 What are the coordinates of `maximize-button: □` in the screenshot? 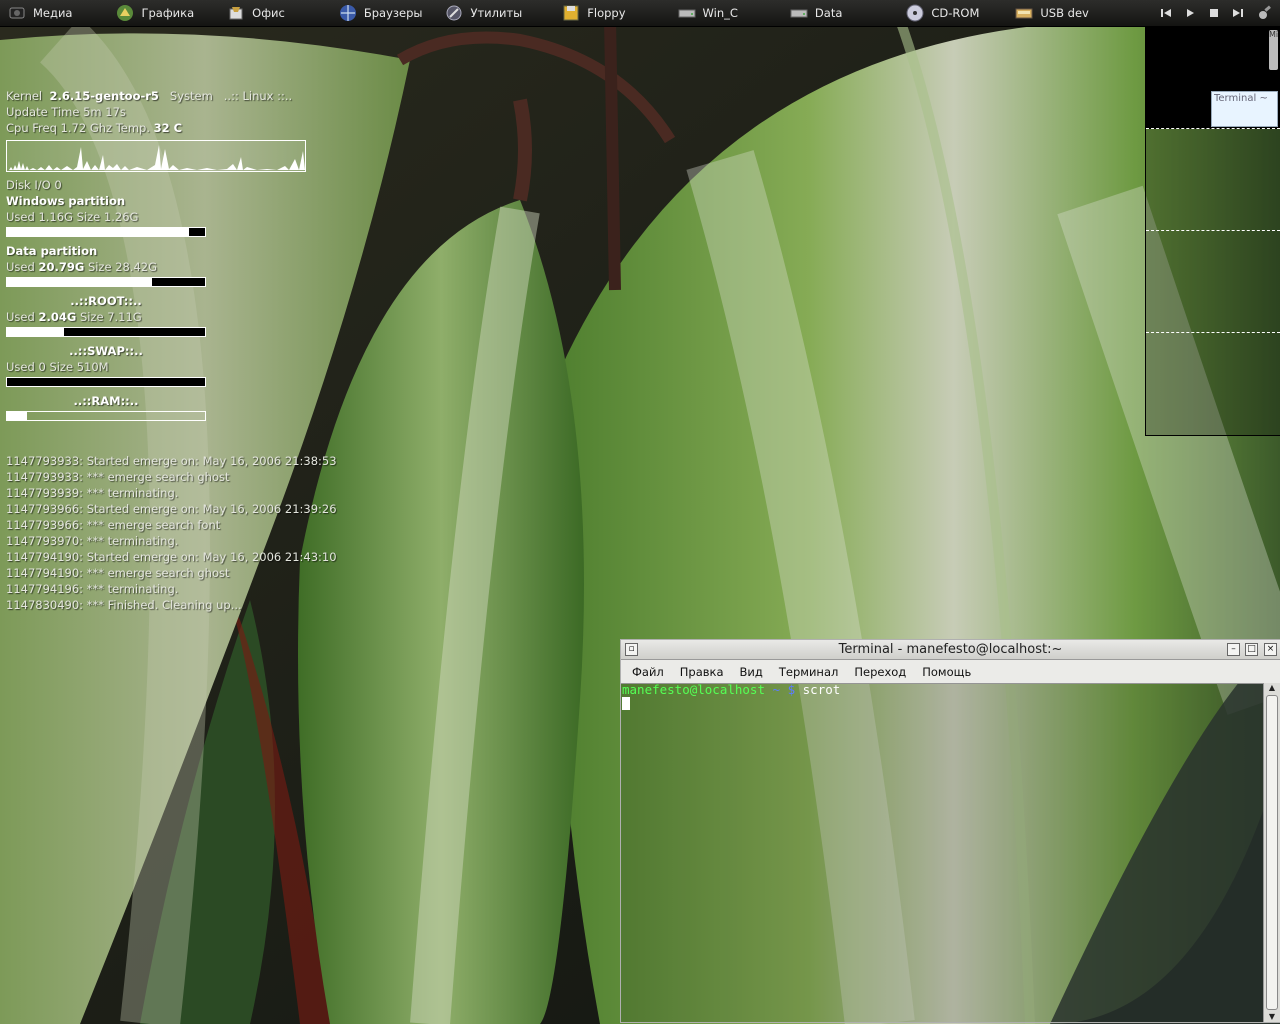 It's located at (1251, 649).